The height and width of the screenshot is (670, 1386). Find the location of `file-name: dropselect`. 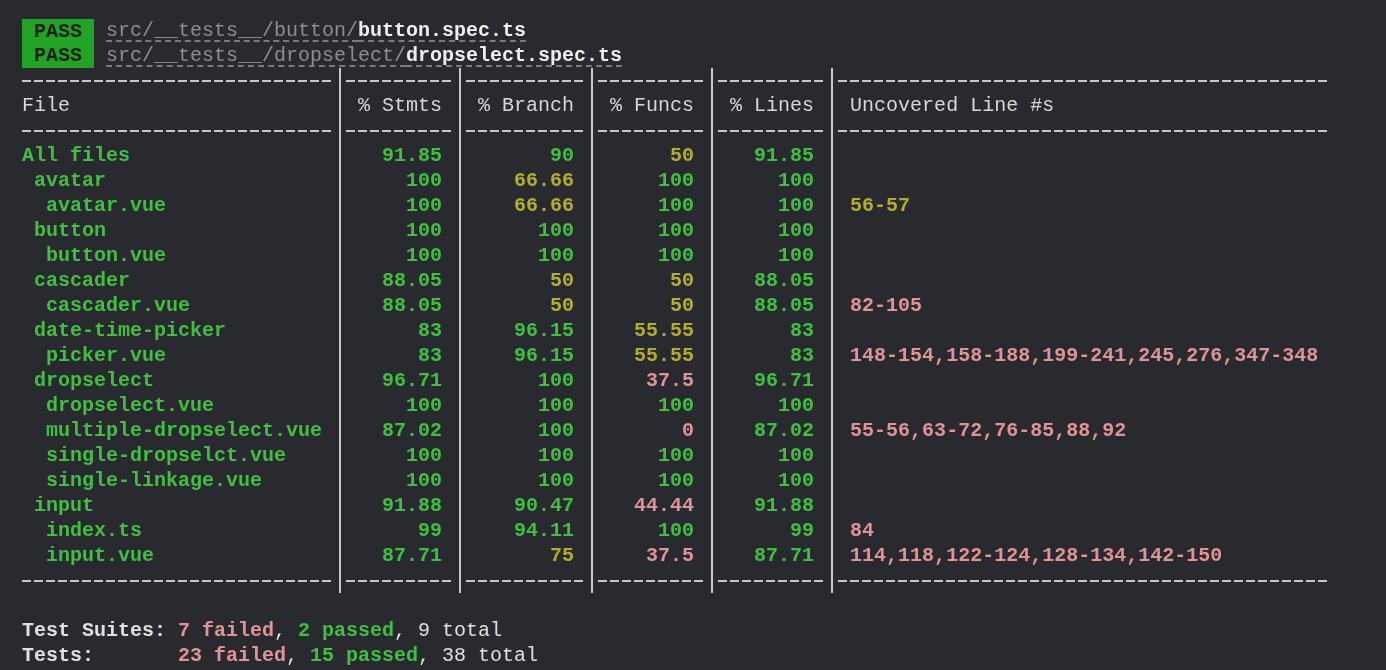

file-name: dropselect is located at coordinates (94, 380).